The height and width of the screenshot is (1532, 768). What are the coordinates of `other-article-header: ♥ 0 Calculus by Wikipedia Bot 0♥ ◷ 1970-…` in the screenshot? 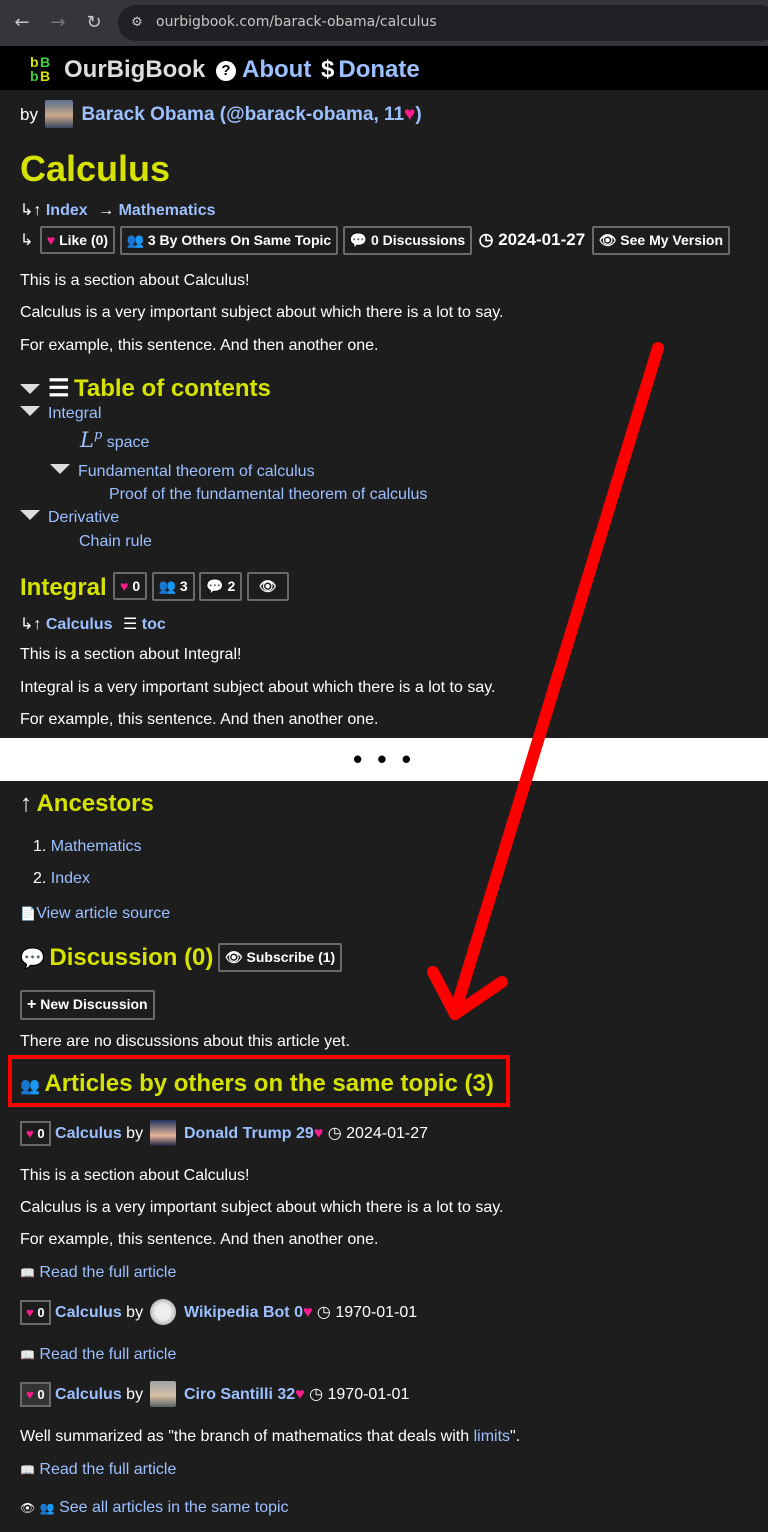 It's located at (218, 1312).